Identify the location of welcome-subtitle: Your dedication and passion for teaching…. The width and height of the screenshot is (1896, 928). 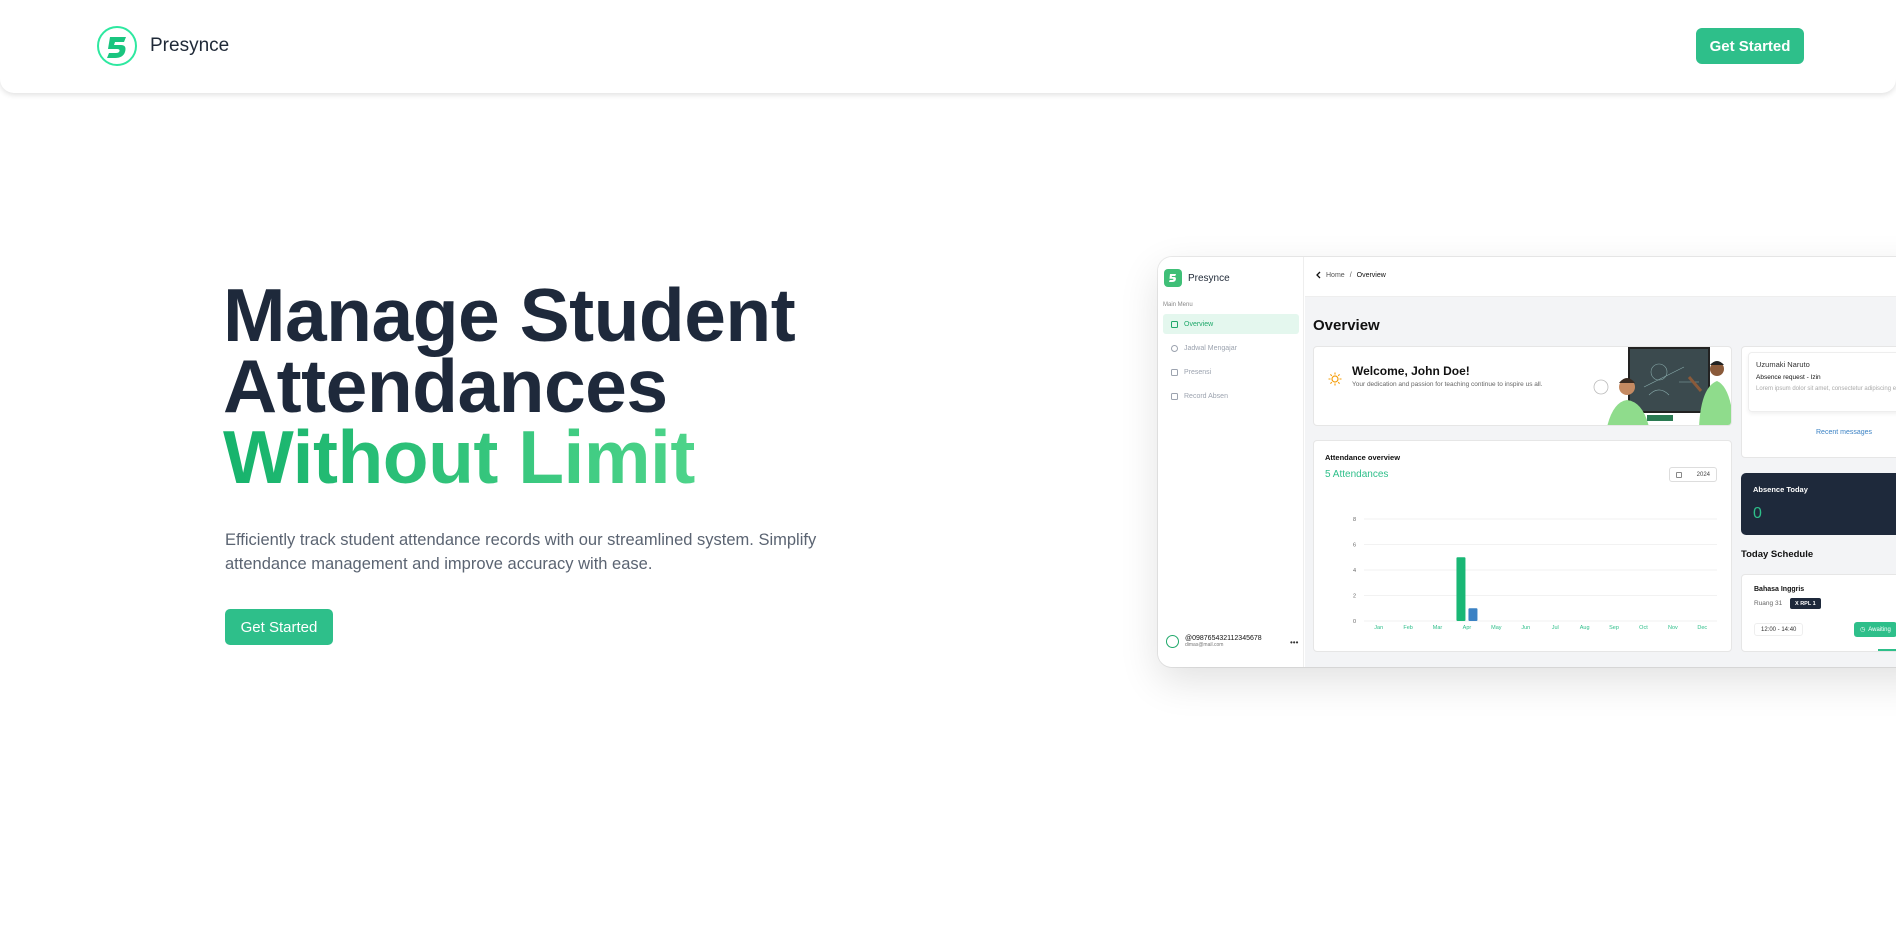
(1447, 384).